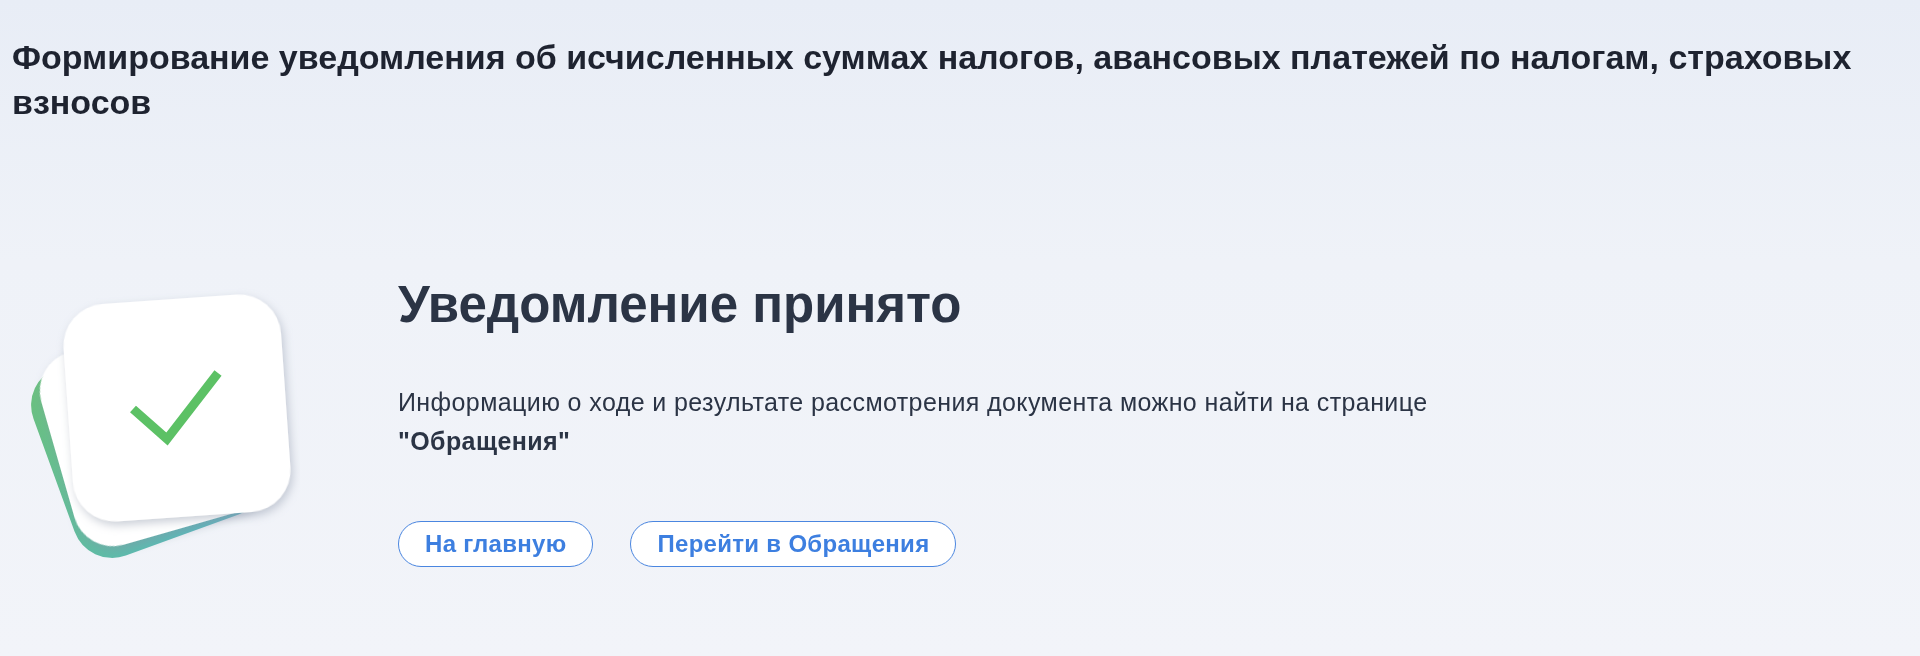  Describe the element at coordinates (496, 544) in the screenshot. I see `home-button: На главную` at that location.